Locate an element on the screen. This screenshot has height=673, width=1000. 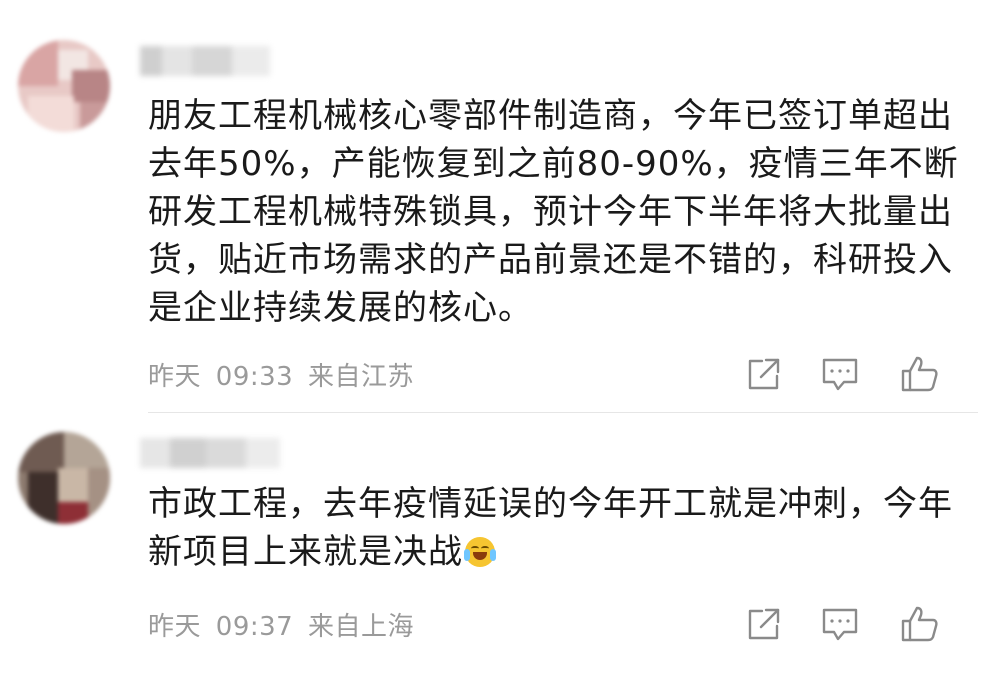
comment-text: 市政工程，去年疫情延误的今年开工就是冲刺，今年 新项目上来就是决战 is located at coordinates (550, 528).